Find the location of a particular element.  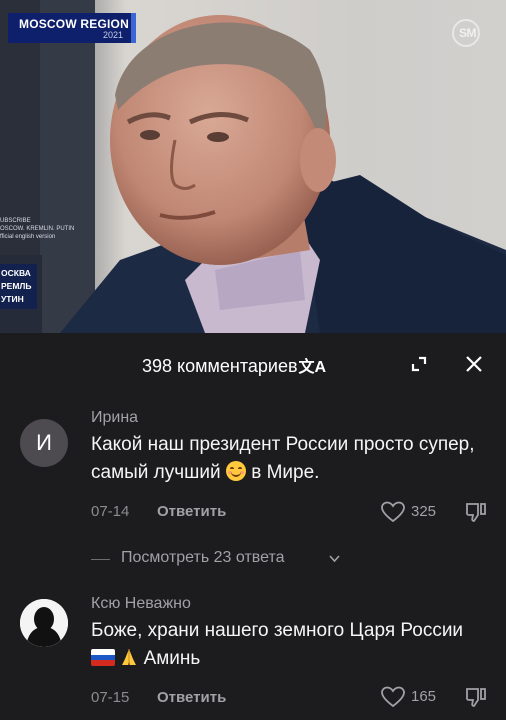

comment-author: Ксю Неважно is located at coordinates (141, 604).